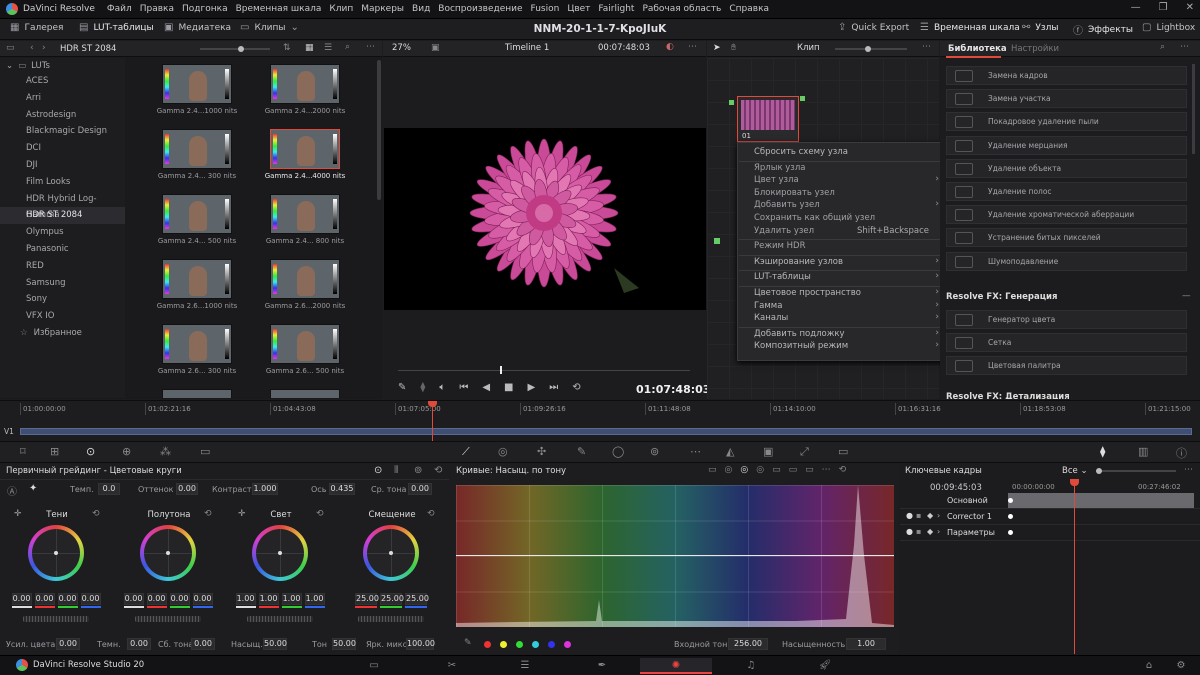  I want to click on scrubber-playhead, so click(501, 370).